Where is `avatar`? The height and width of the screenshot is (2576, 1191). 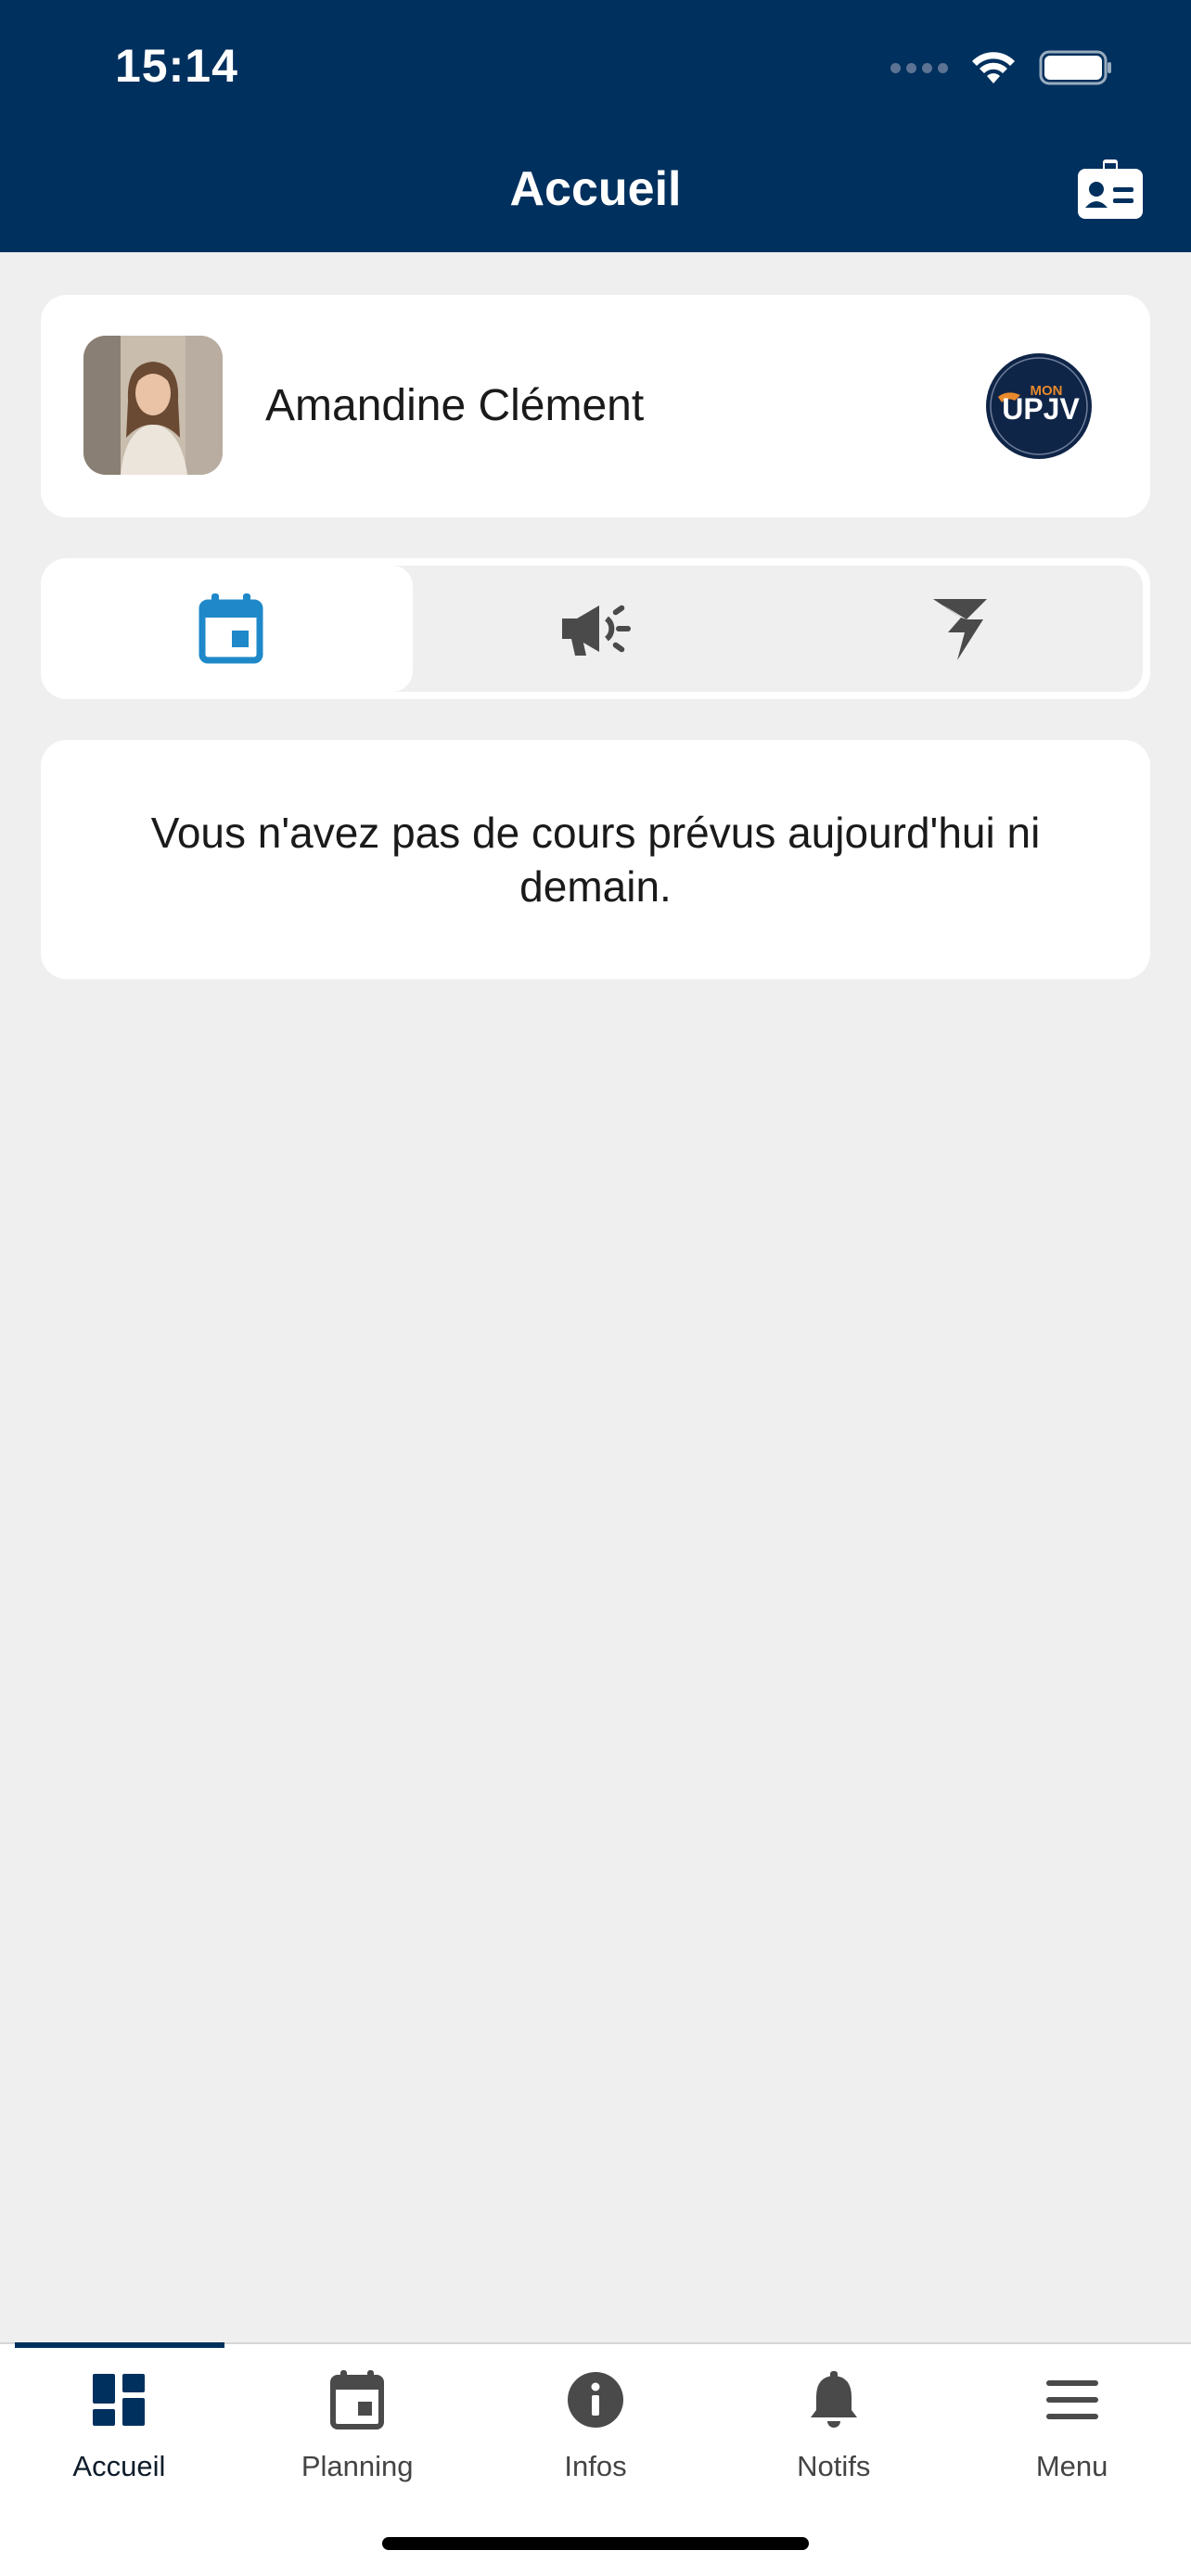
avatar is located at coordinates (153, 405).